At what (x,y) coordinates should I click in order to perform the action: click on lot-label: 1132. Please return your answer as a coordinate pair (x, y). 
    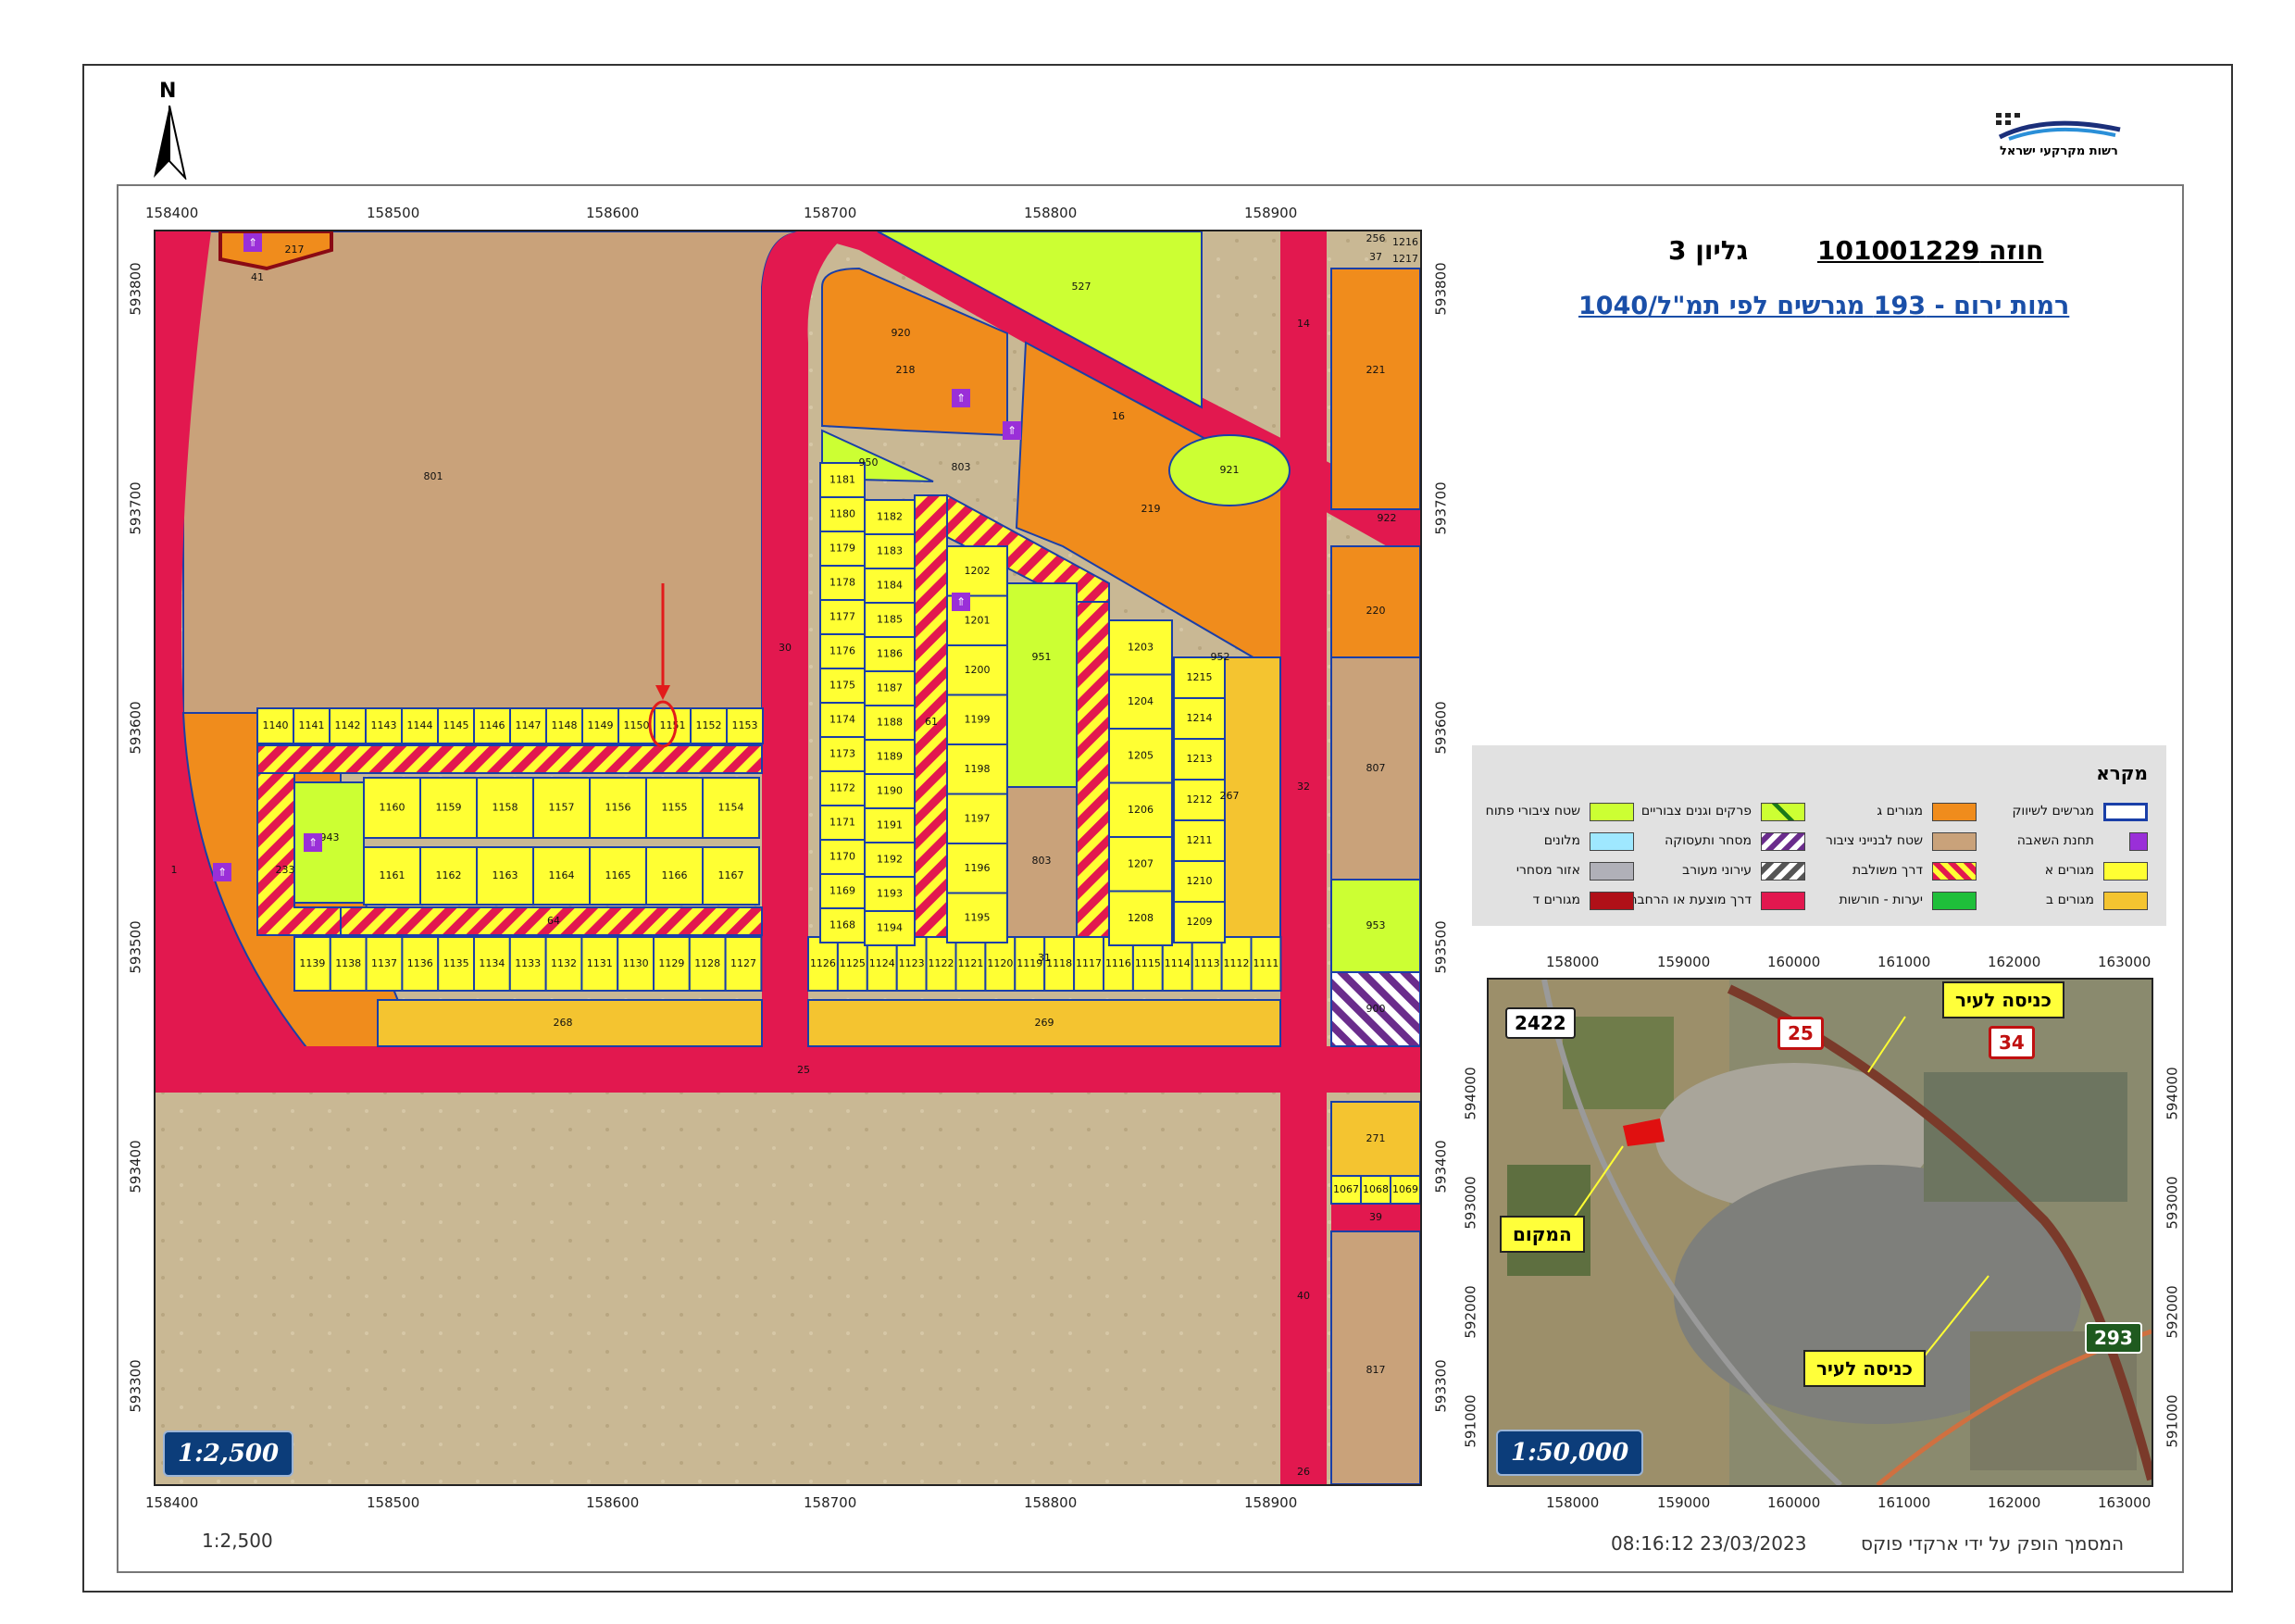
    Looking at the image, I should click on (564, 963).